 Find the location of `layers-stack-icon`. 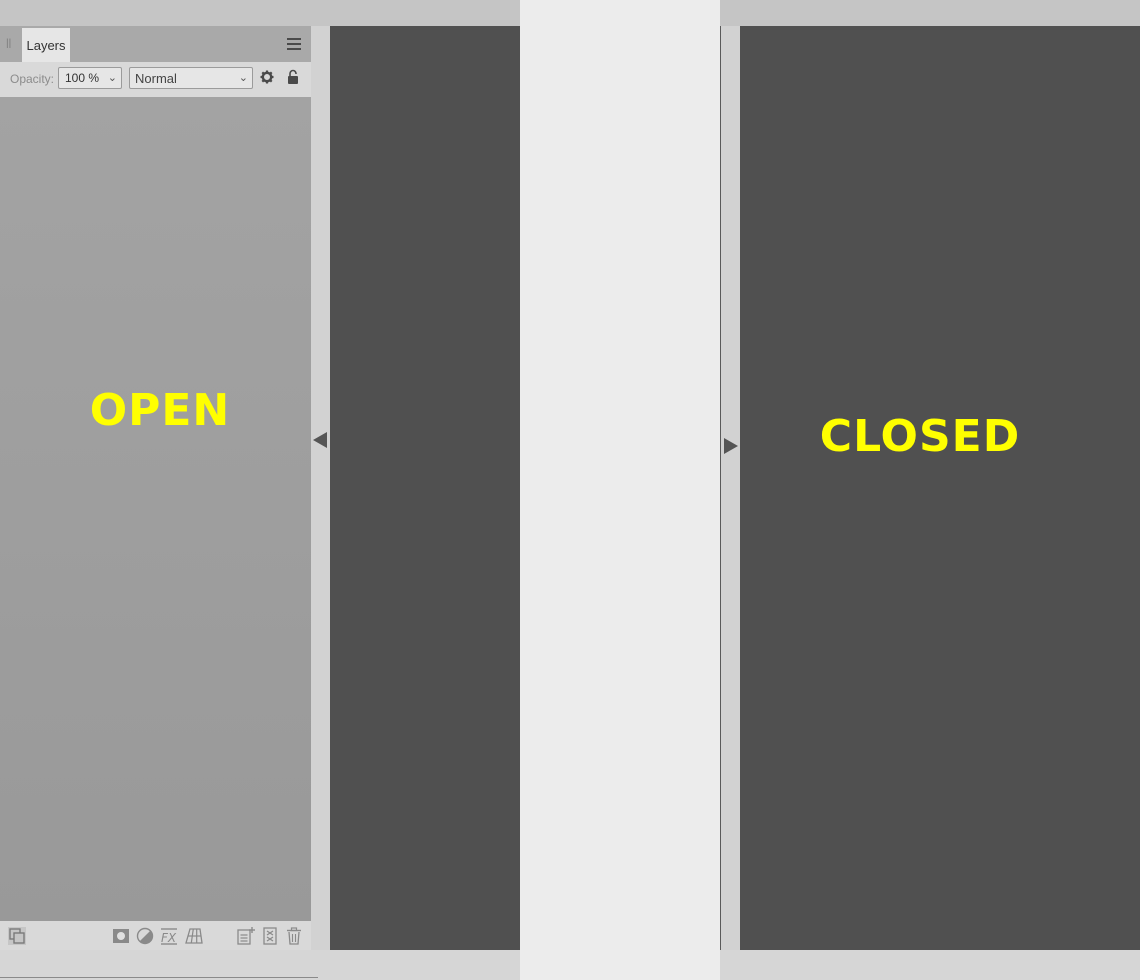

layers-stack-icon is located at coordinates (17, 936).